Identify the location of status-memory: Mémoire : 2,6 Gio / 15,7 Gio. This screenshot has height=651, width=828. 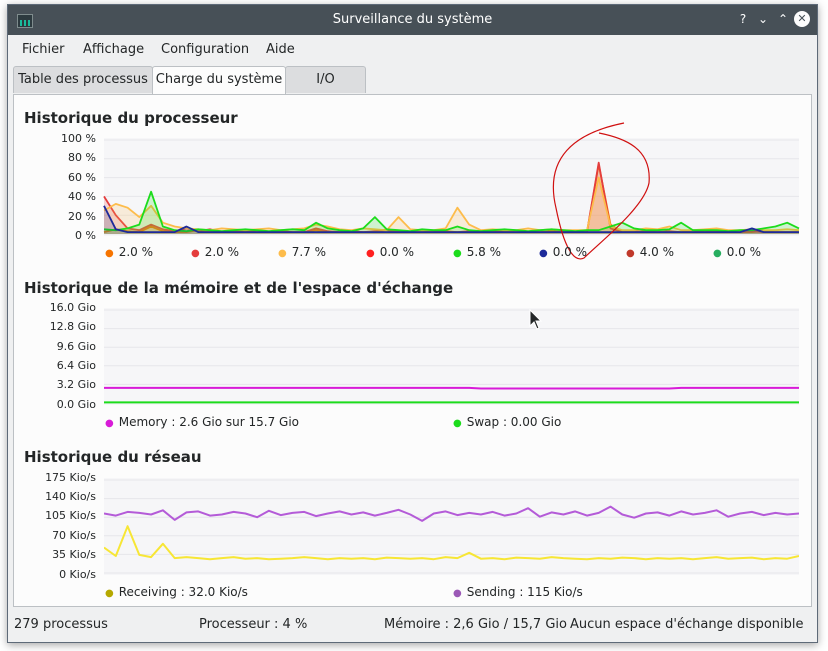
(475, 624).